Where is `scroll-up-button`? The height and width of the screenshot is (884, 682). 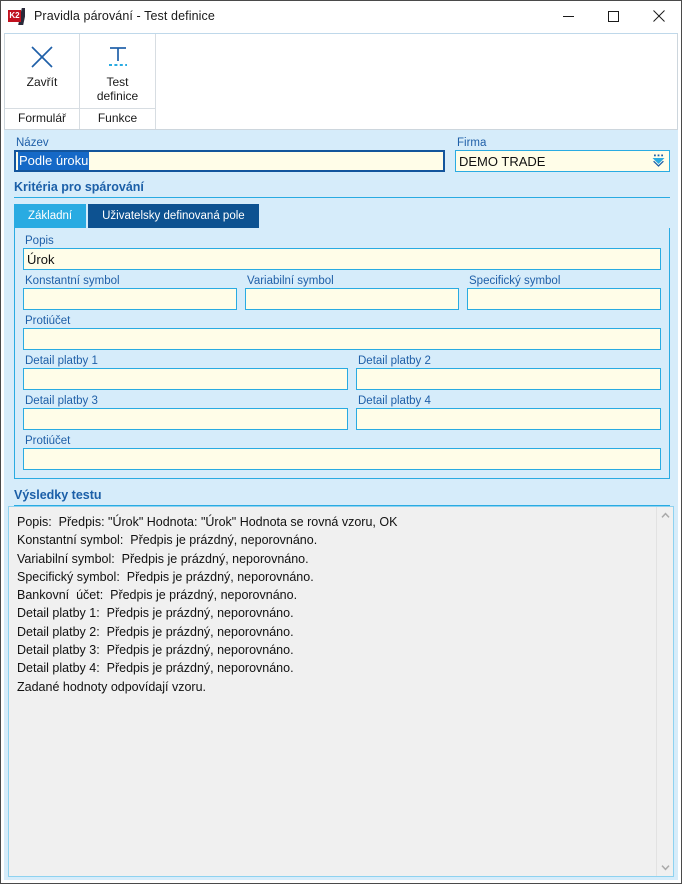 scroll-up-button is located at coordinates (665, 515).